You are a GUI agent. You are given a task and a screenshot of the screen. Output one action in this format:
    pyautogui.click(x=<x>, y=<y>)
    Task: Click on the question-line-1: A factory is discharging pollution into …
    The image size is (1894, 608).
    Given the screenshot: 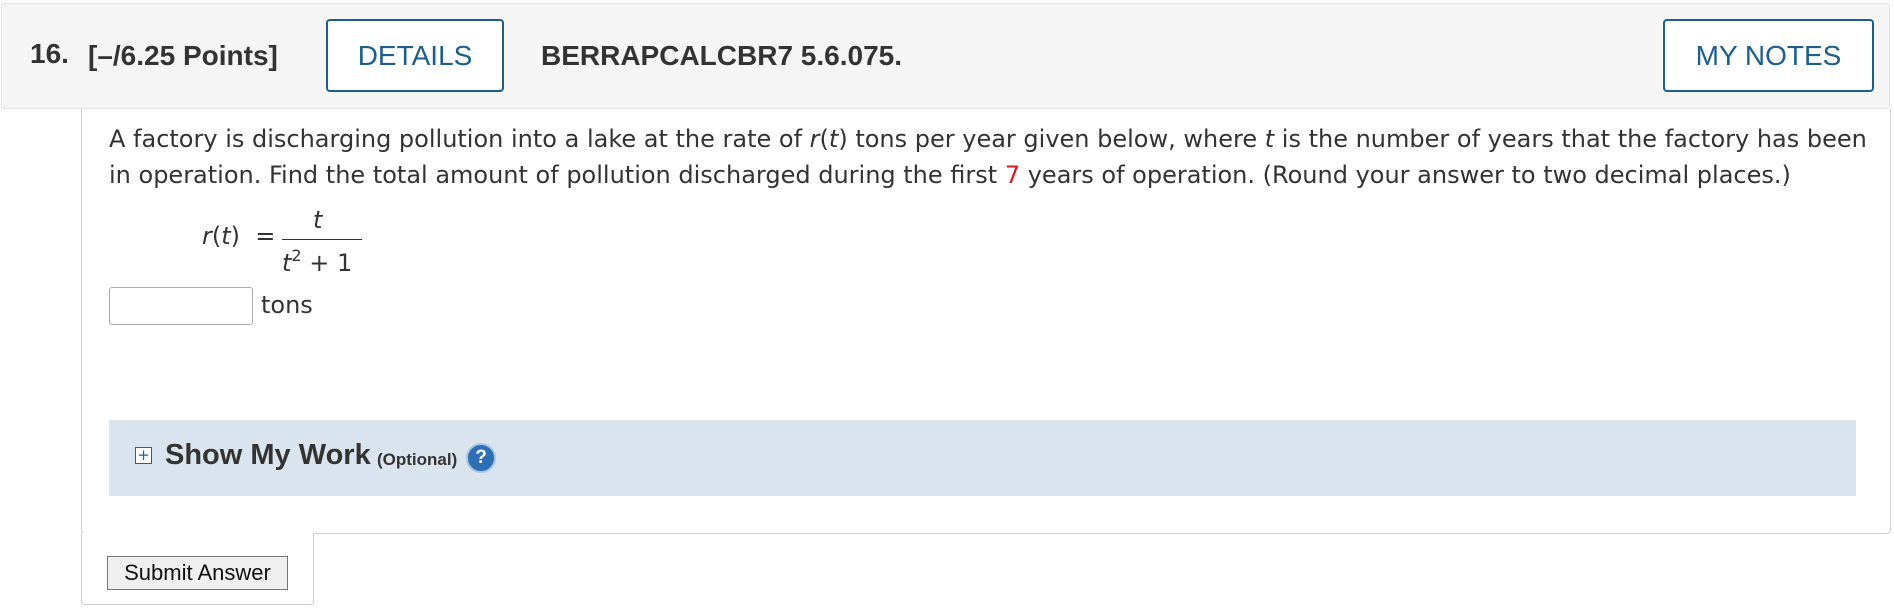 What is the action you would take?
    pyautogui.click(x=988, y=139)
    